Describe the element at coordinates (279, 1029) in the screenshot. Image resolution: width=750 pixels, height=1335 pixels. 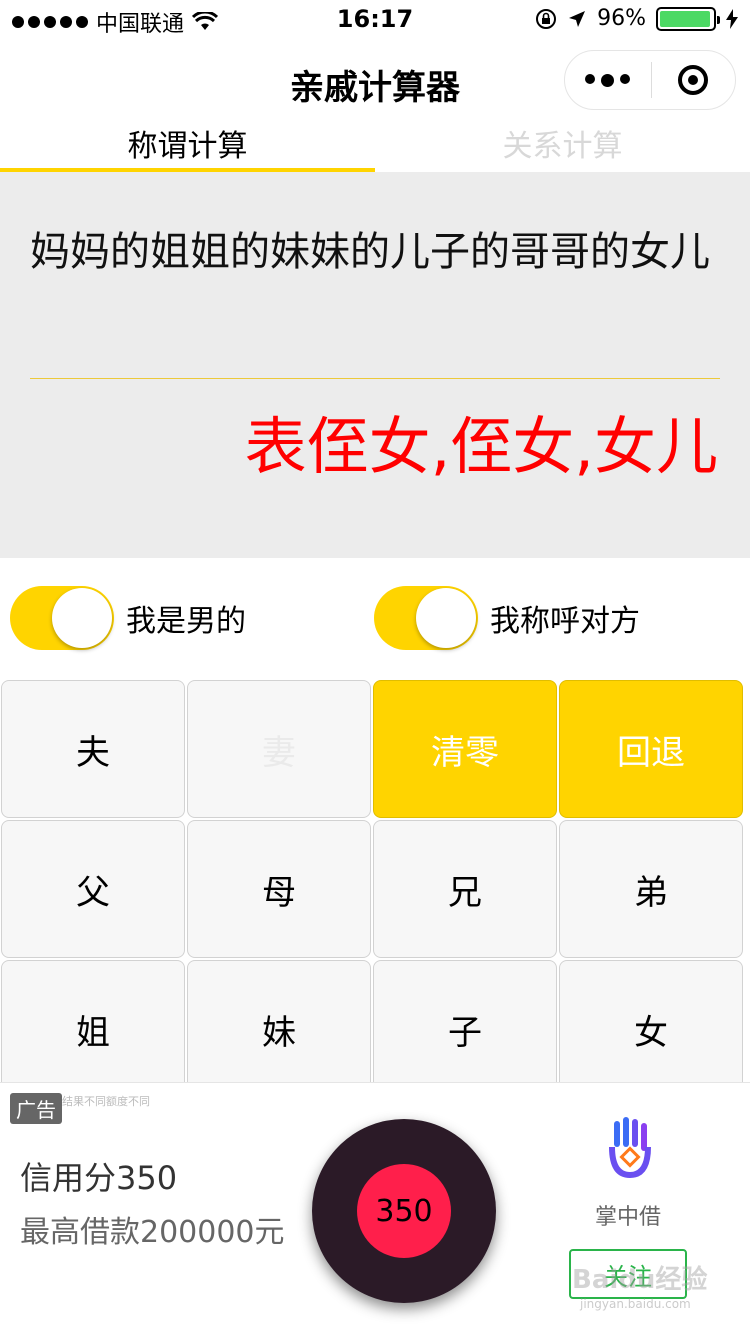
I see `key-younger-sister: 妹` at that location.